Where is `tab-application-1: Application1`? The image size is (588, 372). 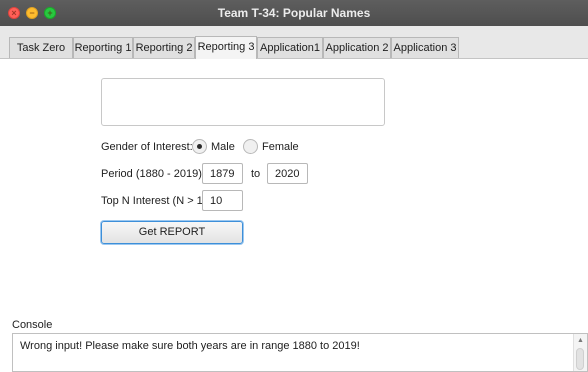 tab-application-1: Application1 is located at coordinates (290, 47).